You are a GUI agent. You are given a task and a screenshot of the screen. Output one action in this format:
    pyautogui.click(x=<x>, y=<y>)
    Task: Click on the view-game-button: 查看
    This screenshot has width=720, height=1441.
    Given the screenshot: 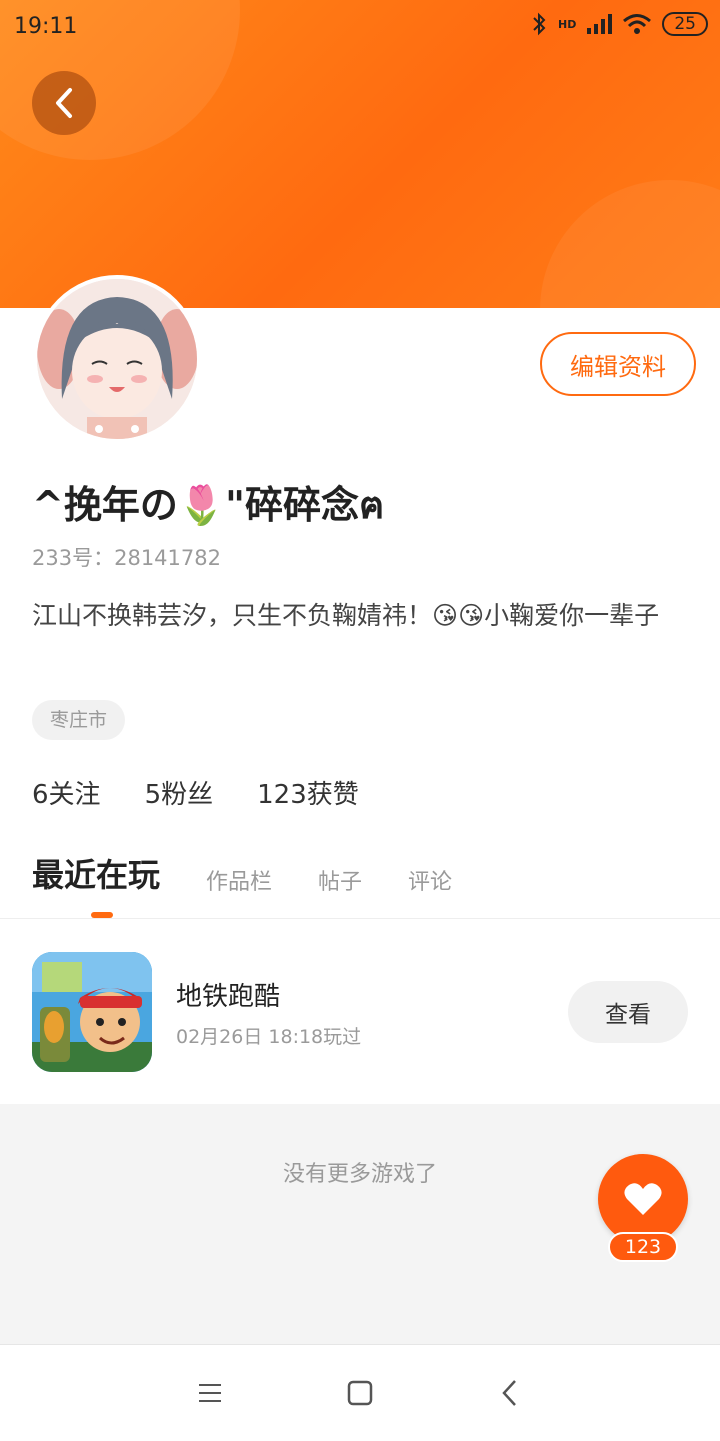 What is the action you would take?
    pyautogui.click(x=628, y=1012)
    